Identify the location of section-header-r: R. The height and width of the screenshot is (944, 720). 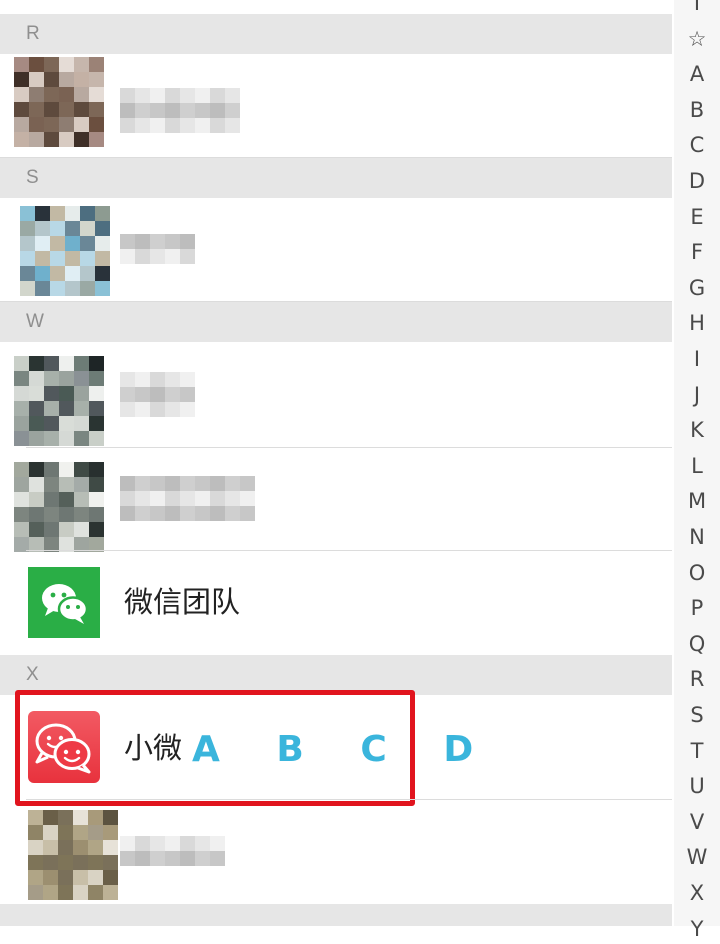
(336, 34).